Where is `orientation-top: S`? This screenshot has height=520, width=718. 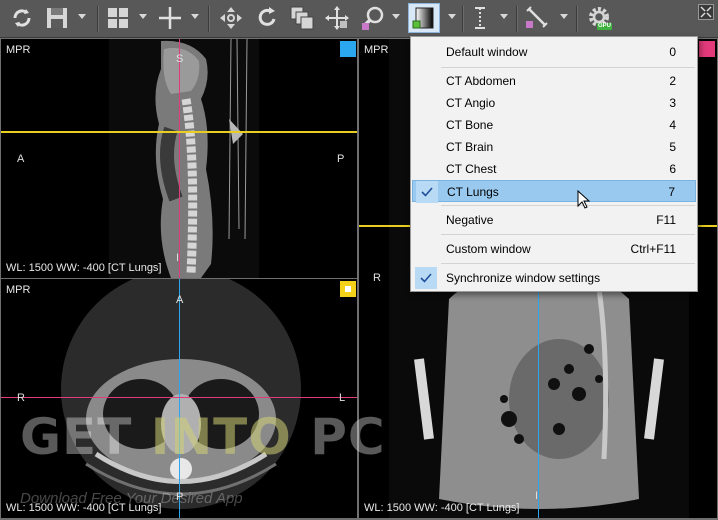 orientation-top: S is located at coordinates (180, 59).